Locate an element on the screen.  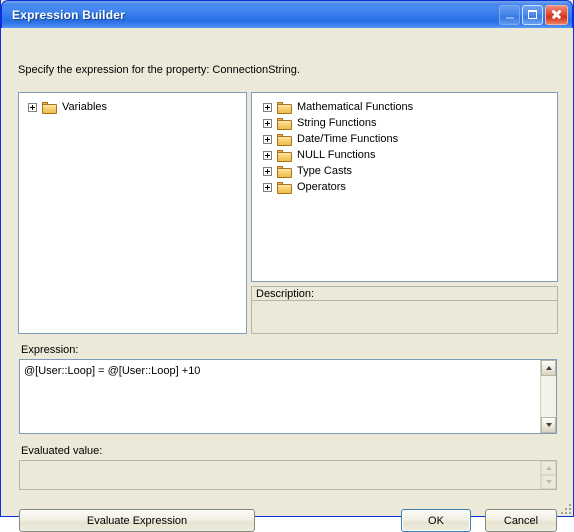
description-value is located at coordinates (404, 317).